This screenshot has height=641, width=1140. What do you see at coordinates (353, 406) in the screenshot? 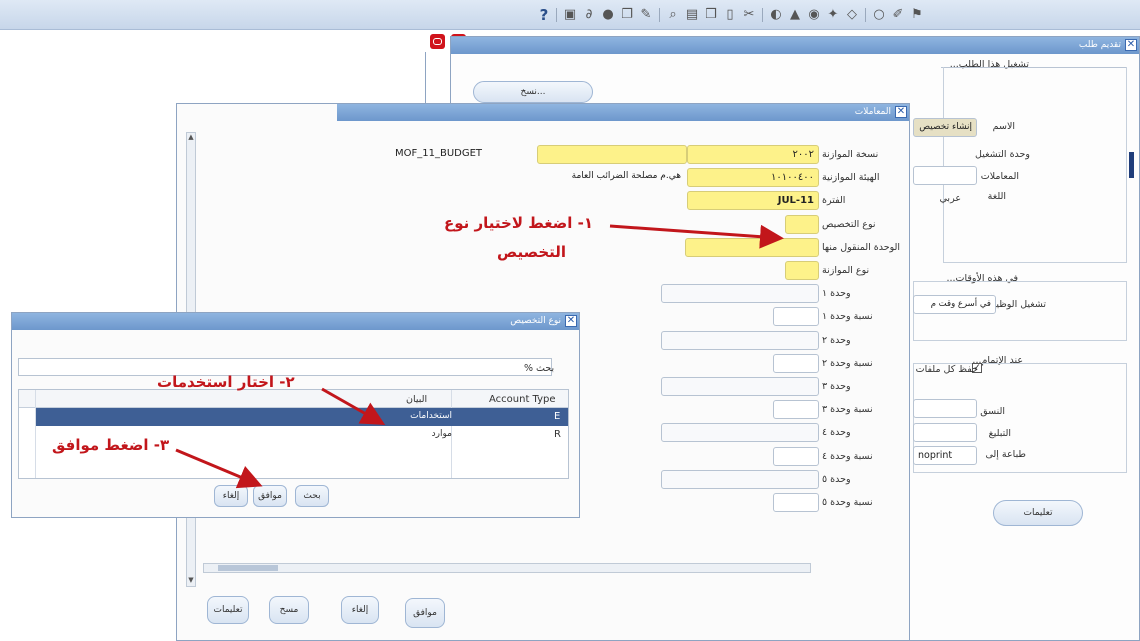
I see `arrow-step2` at bounding box center [353, 406].